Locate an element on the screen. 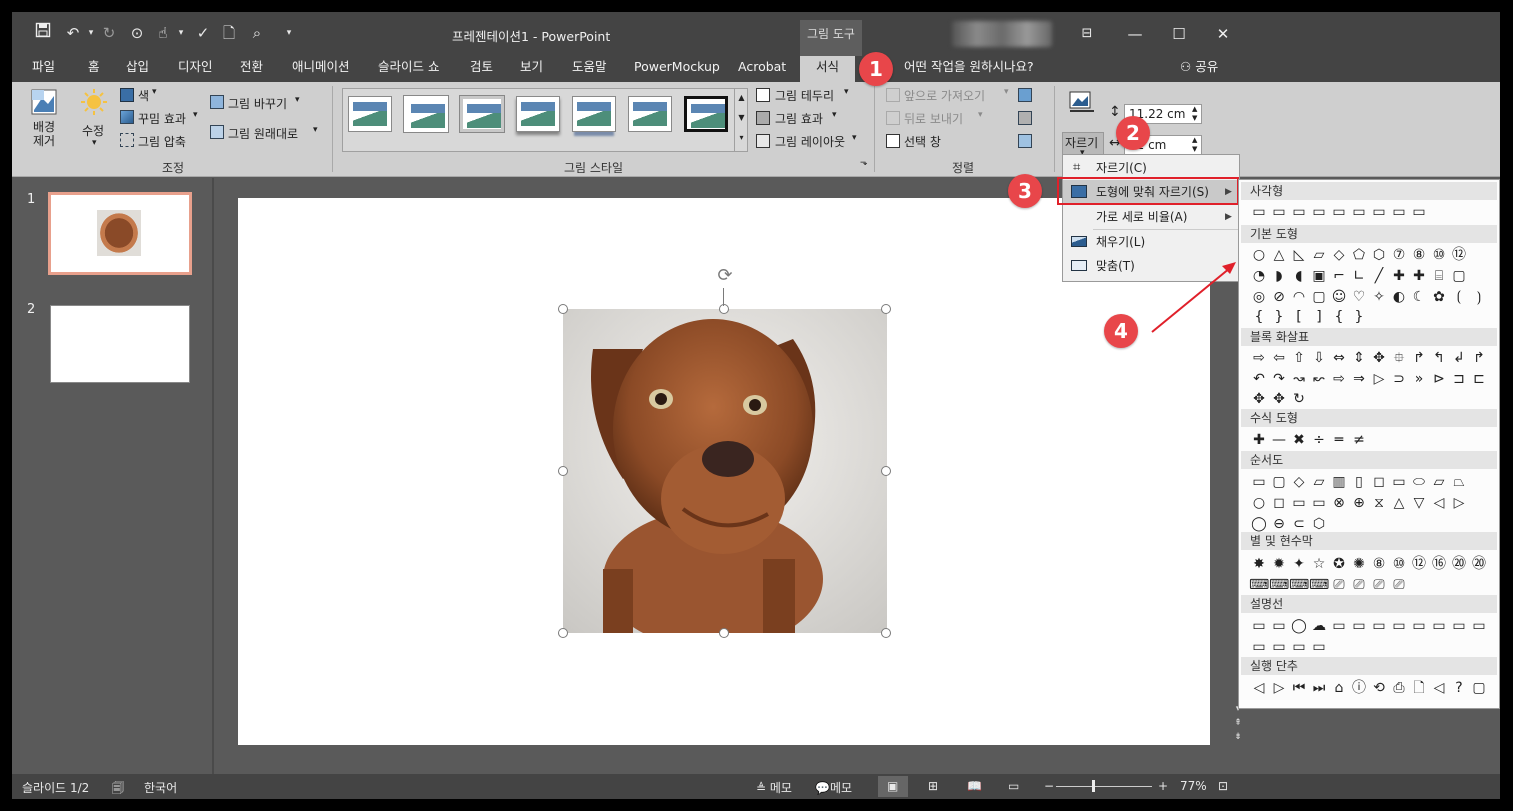  tab-insert: 삽입 is located at coordinates (137, 69).